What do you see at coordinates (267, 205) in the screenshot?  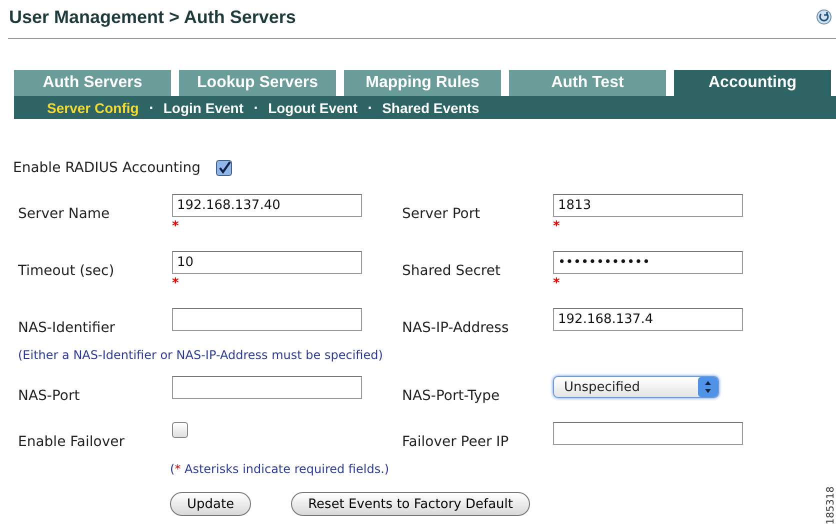 I see `input-field: 192.168.137.40` at bounding box center [267, 205].